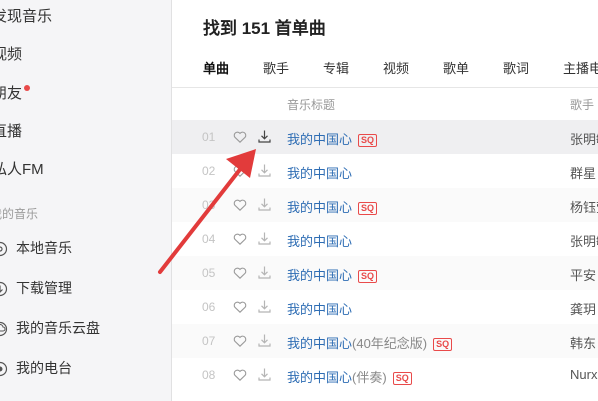 The width and height of the screenshot is (598, 401). Describe the element at coordinates (11, 93) in the screenshot. I see `sidebar-item-label: 朋友` at that location.